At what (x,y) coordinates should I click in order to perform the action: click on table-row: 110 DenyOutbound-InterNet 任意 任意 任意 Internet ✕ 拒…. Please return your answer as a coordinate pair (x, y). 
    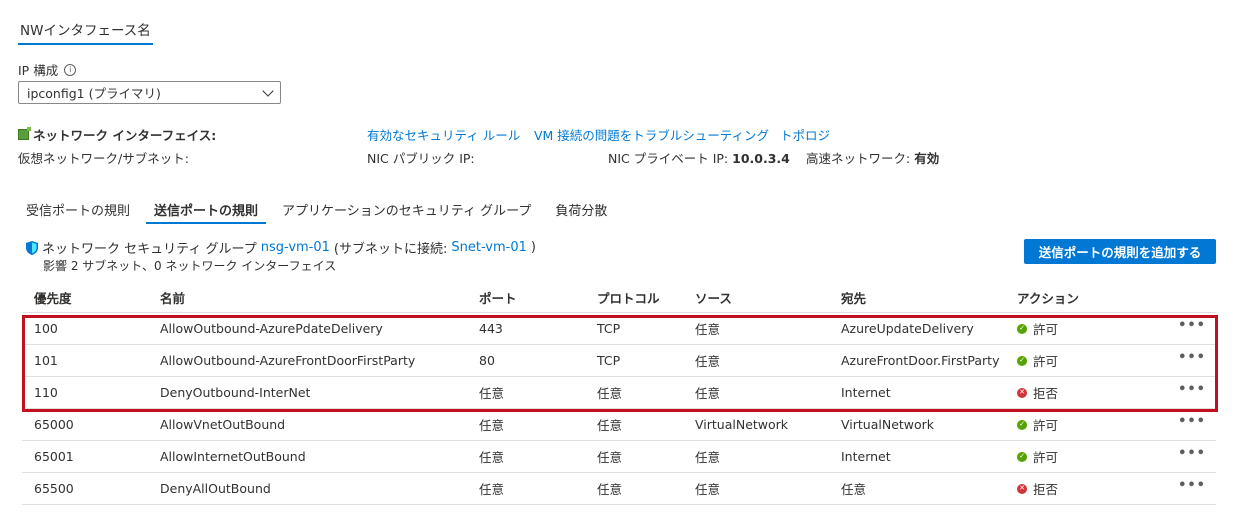
    Looking at the image, I should click on (619, 393).